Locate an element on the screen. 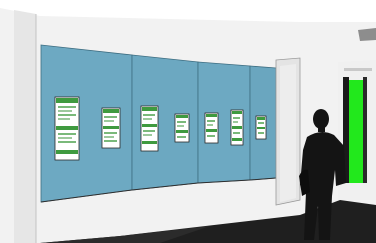  left-column is located at coordinates (25, 126).